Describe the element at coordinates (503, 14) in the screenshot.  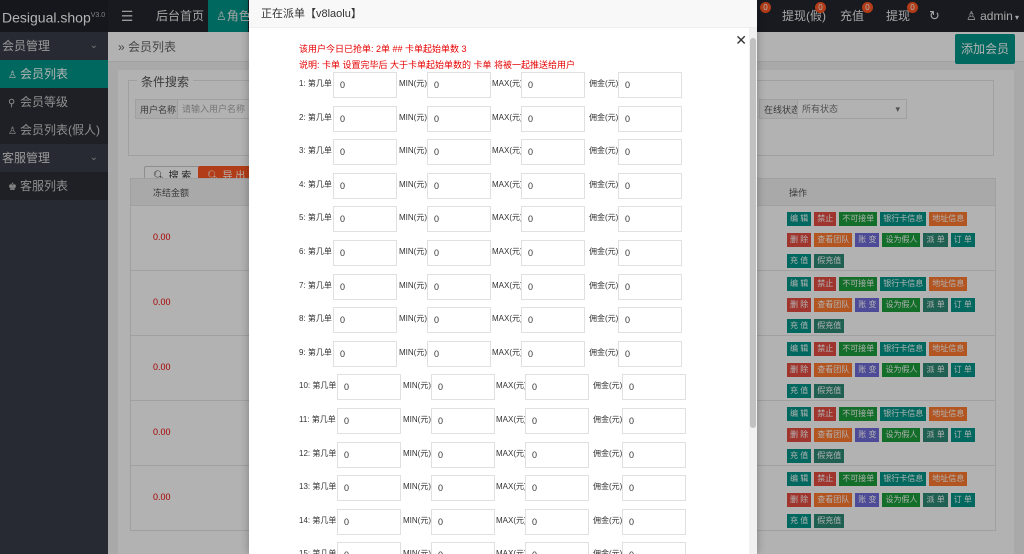
I see `modal-title: 正在派单【v8laolu】` at that location.